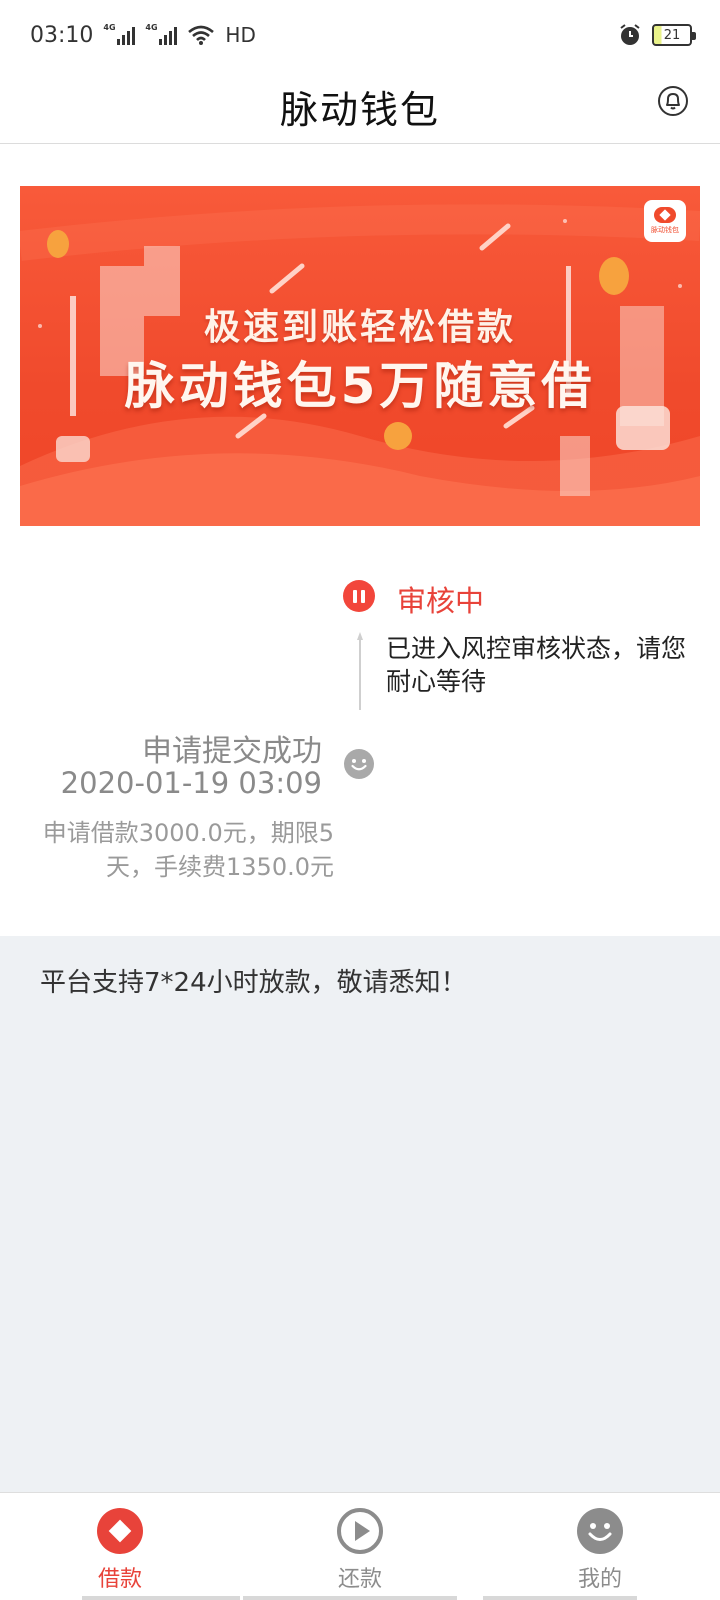  What do you see at coordinates (191, 783) in the screenshot?
I see `submitted-time: 2020-01-19 03:09` at bounding box center [191, 783].